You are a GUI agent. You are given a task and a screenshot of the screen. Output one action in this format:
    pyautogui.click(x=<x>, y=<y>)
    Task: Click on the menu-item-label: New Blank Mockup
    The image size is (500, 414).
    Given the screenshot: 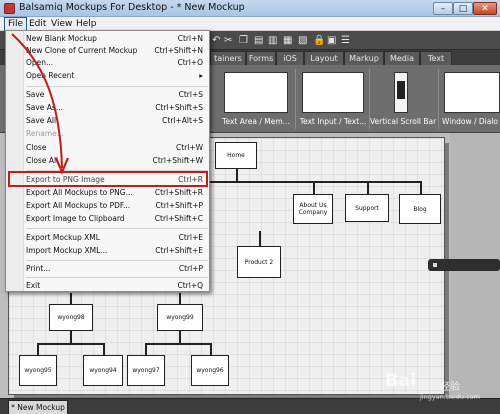 What is the action you would take?
    pyautogui.click(x=61, y=38)
    